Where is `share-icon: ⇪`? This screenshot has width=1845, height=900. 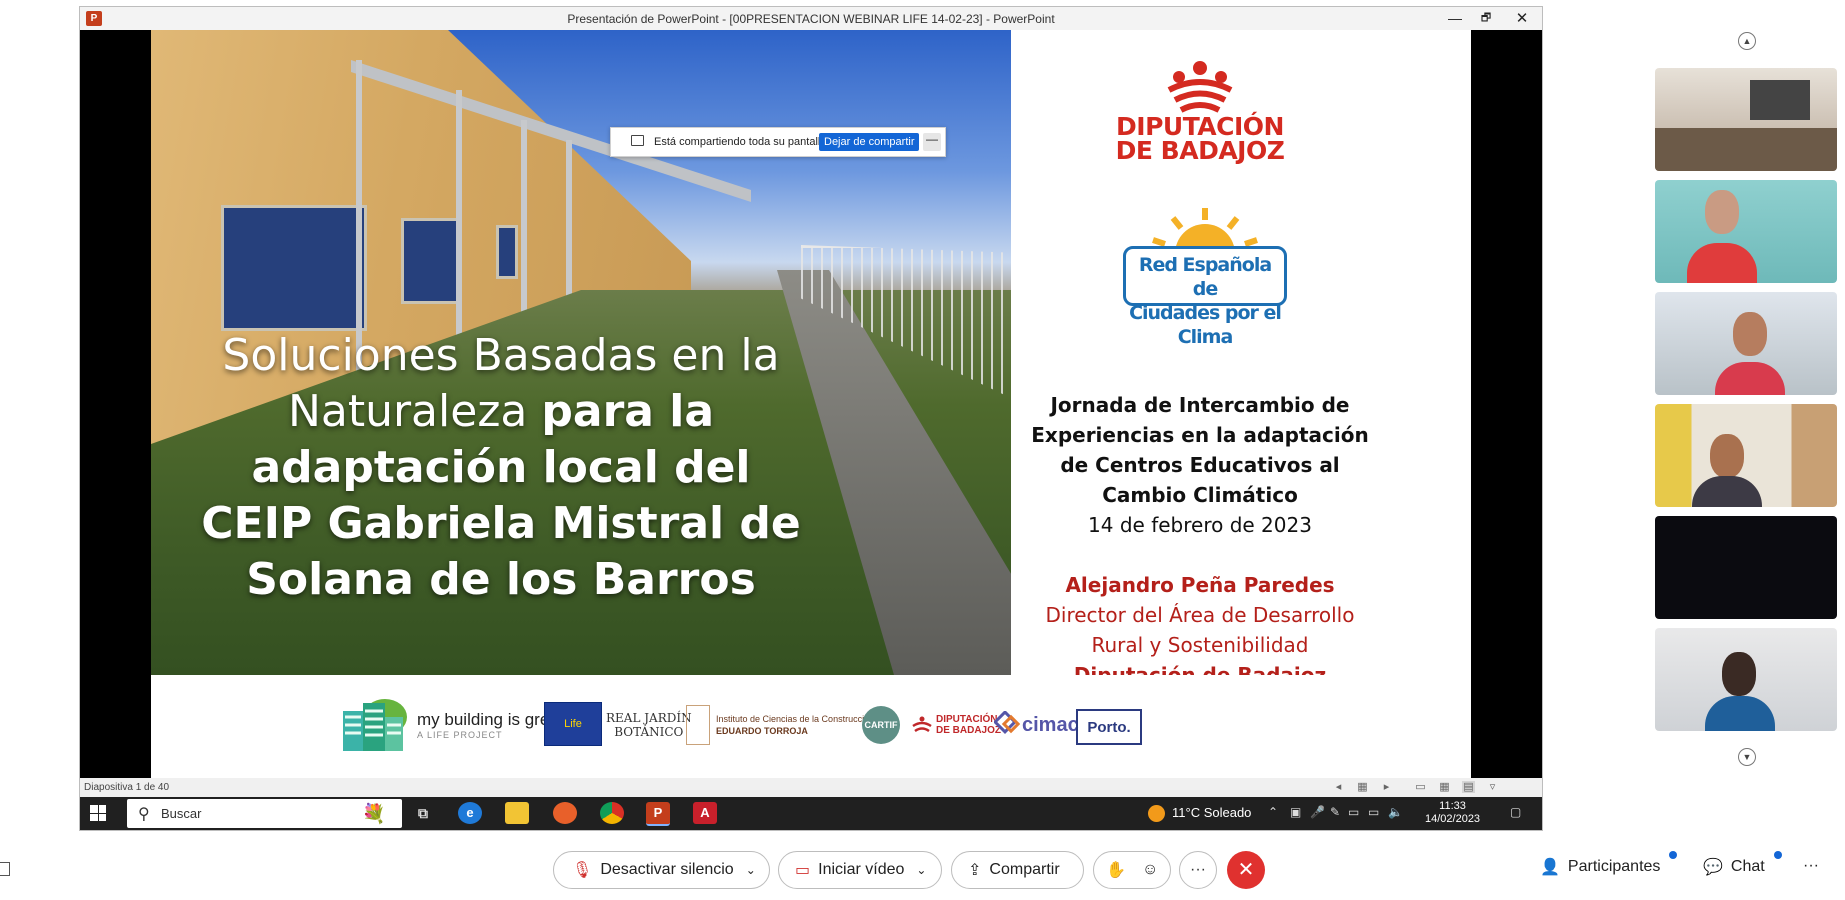 share-icon: ⇪ is located at coordinates (975, 870).